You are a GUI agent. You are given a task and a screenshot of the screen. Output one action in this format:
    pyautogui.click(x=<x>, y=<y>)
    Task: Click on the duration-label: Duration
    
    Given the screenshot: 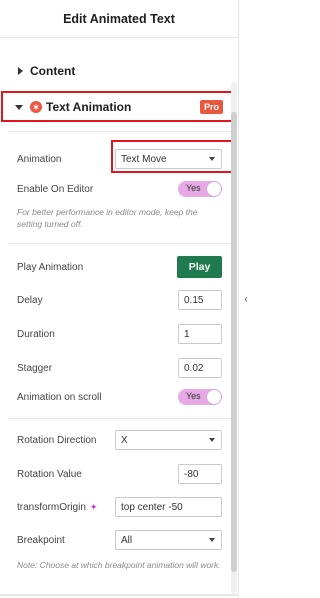 What is the action you would take?
    pyautogui.click(x=36, y=334)
    